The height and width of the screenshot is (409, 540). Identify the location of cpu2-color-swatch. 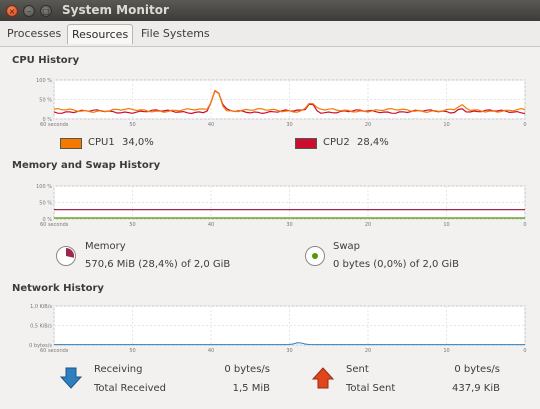
(306, 143).